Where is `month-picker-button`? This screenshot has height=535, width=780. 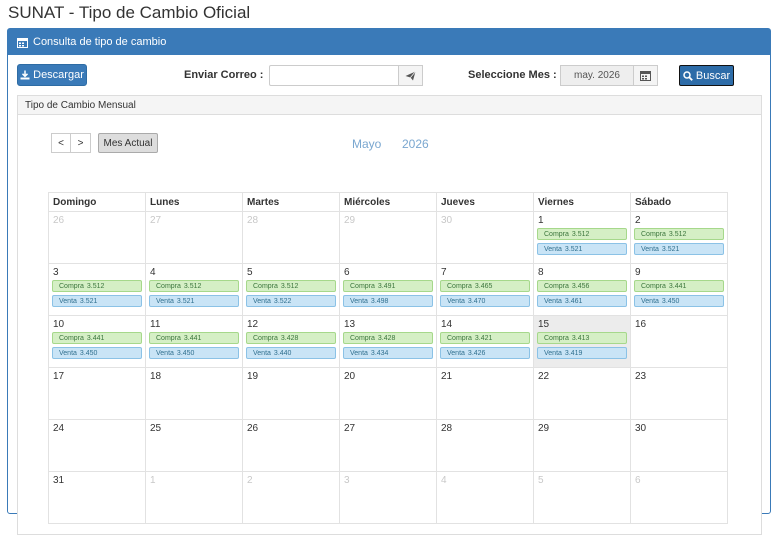
month-picker-button is located at coordinates (645, 75).